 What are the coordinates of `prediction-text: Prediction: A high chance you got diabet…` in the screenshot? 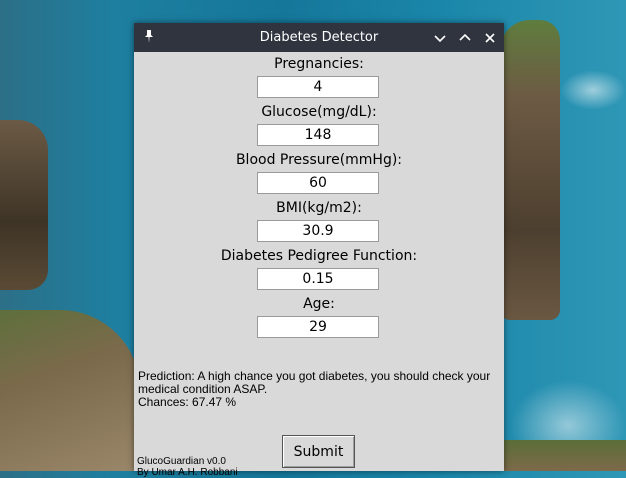 It's located at (314, 382).